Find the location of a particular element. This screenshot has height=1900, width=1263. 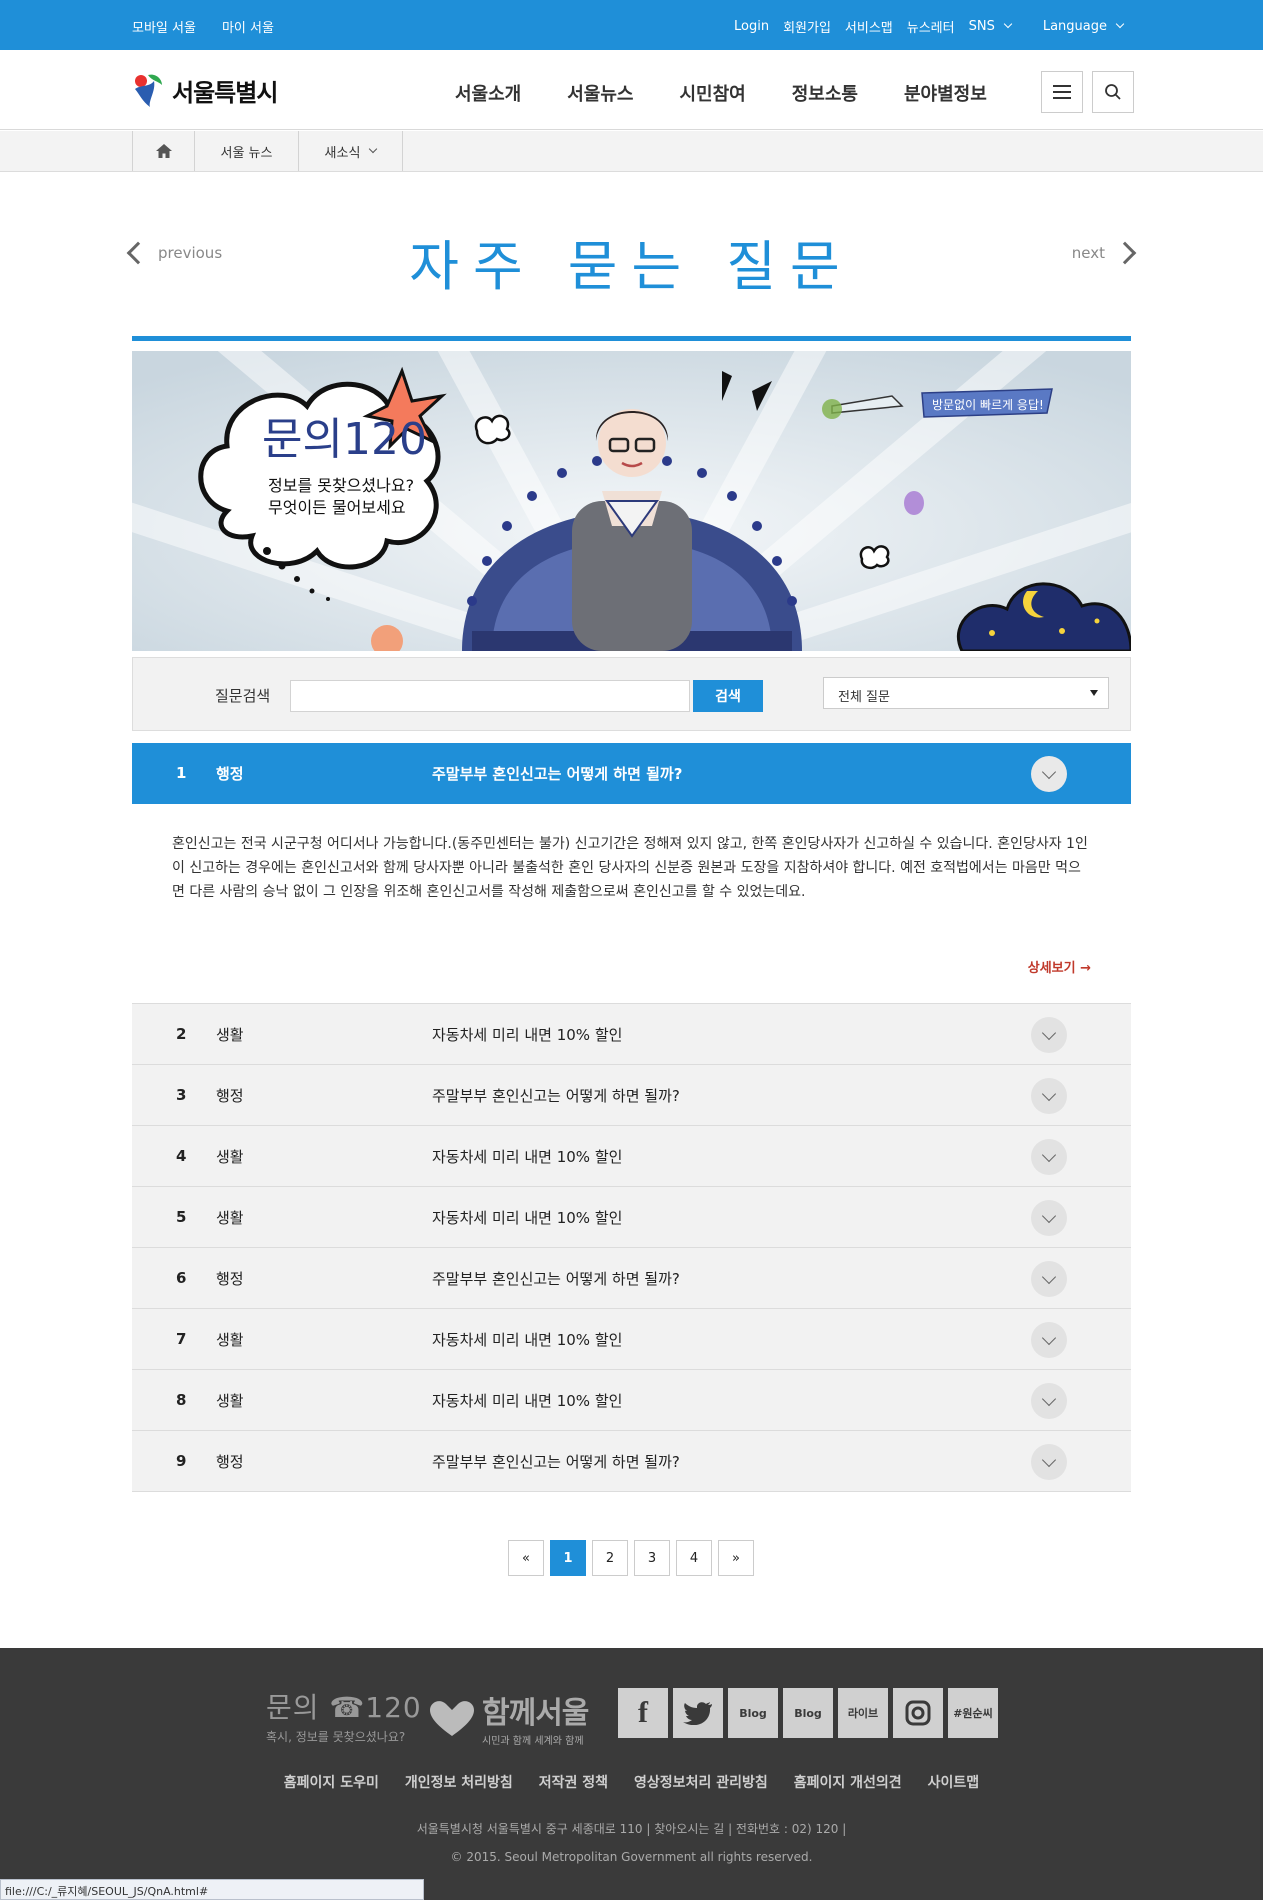

seoul-logo: 서울특별시 is located at coordinates (205, 90).